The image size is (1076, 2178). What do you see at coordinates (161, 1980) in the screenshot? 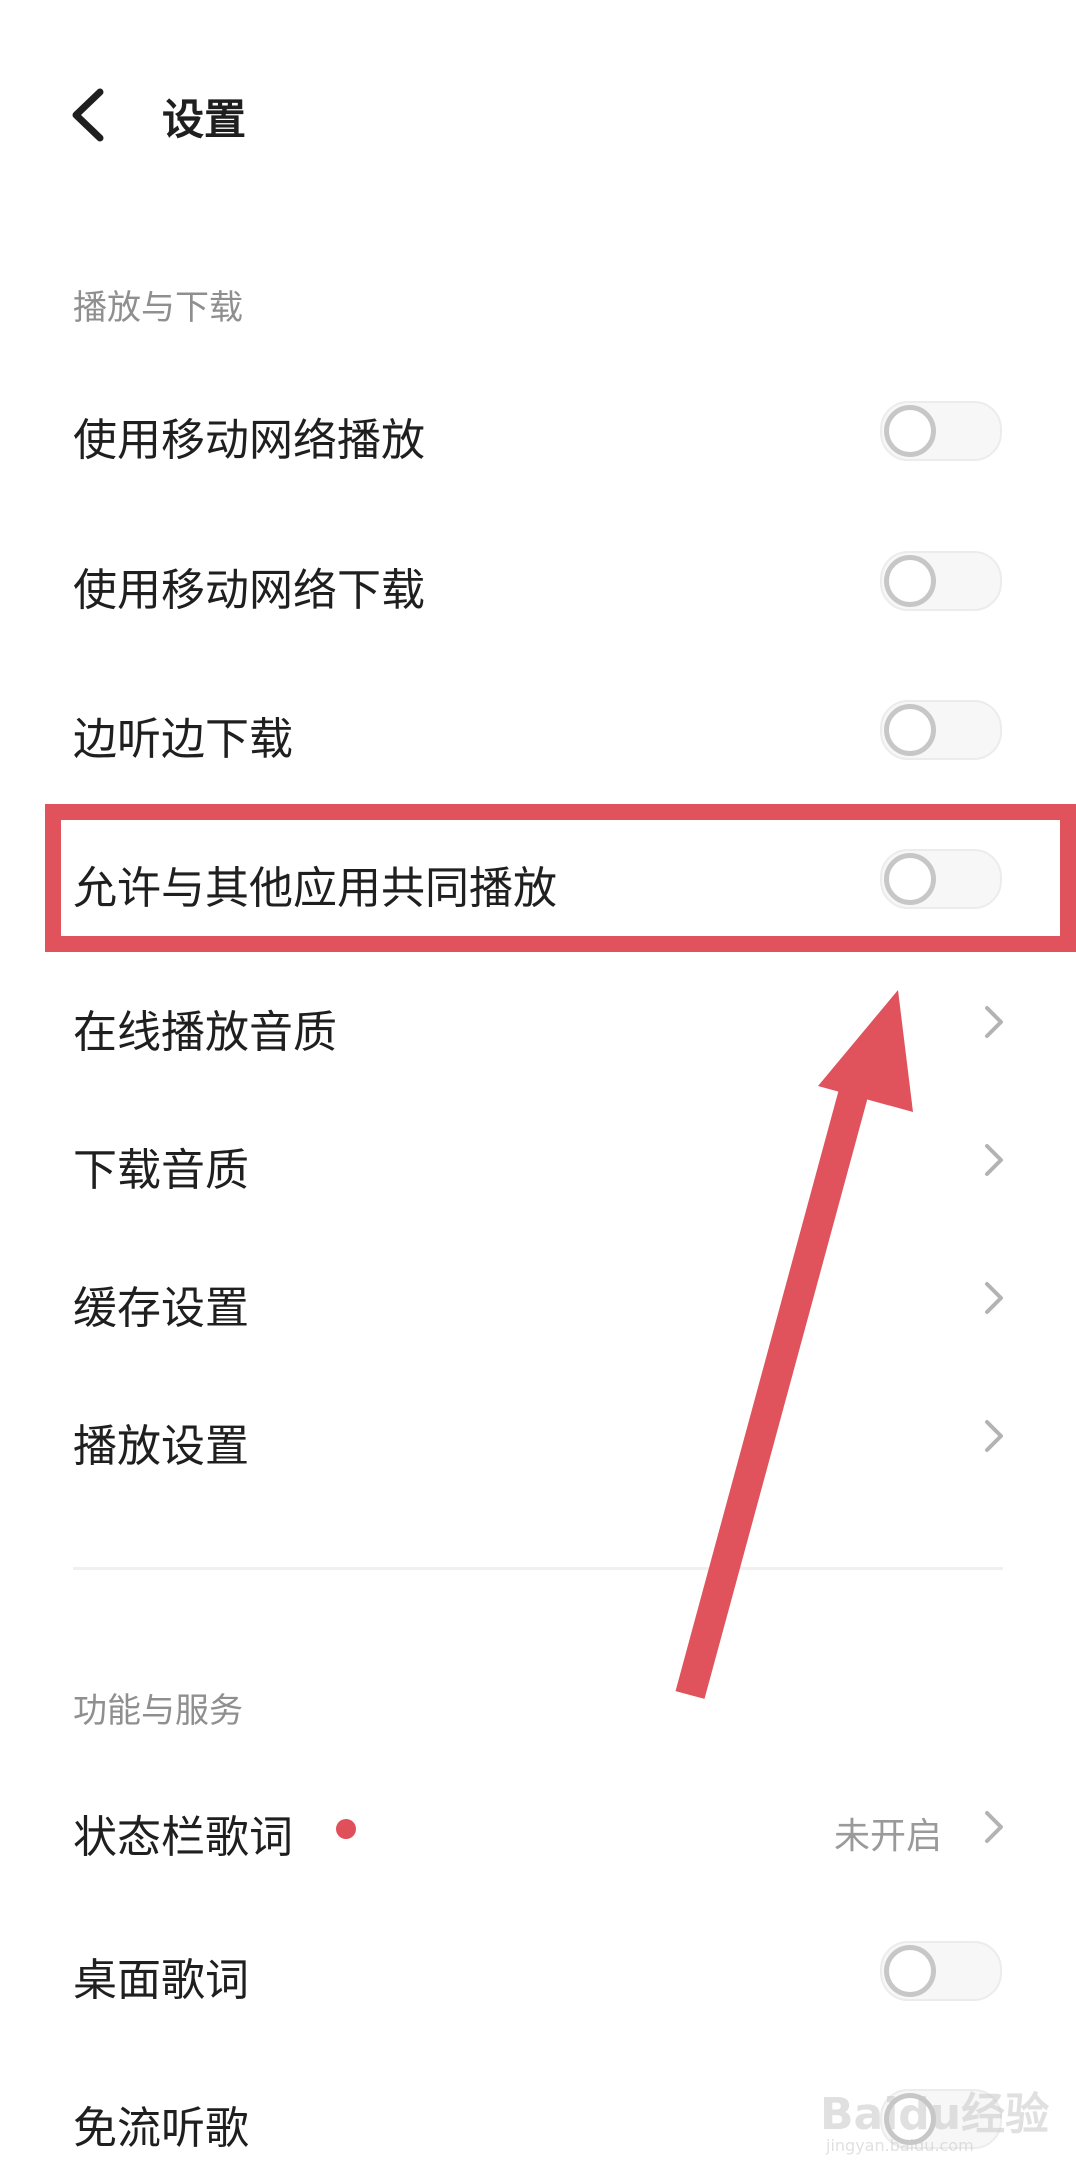
I see `setting-label: 桌面歌词` at bounding box center [161, 1980].